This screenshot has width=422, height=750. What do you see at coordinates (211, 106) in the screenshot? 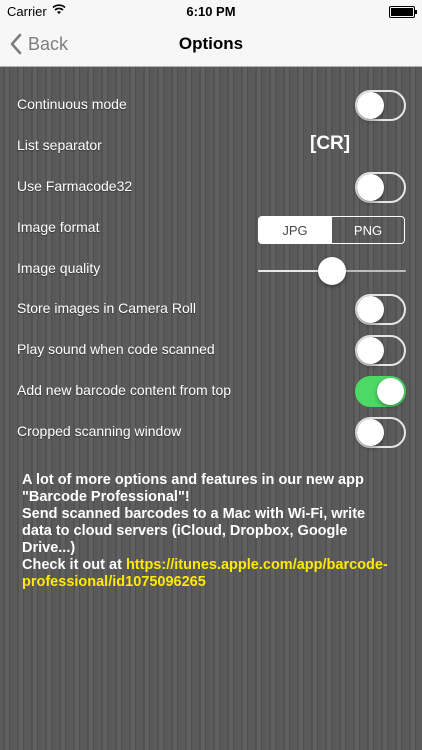
I see `row-continuous-mode: Continuous mode` at bounding box center [211, 106].